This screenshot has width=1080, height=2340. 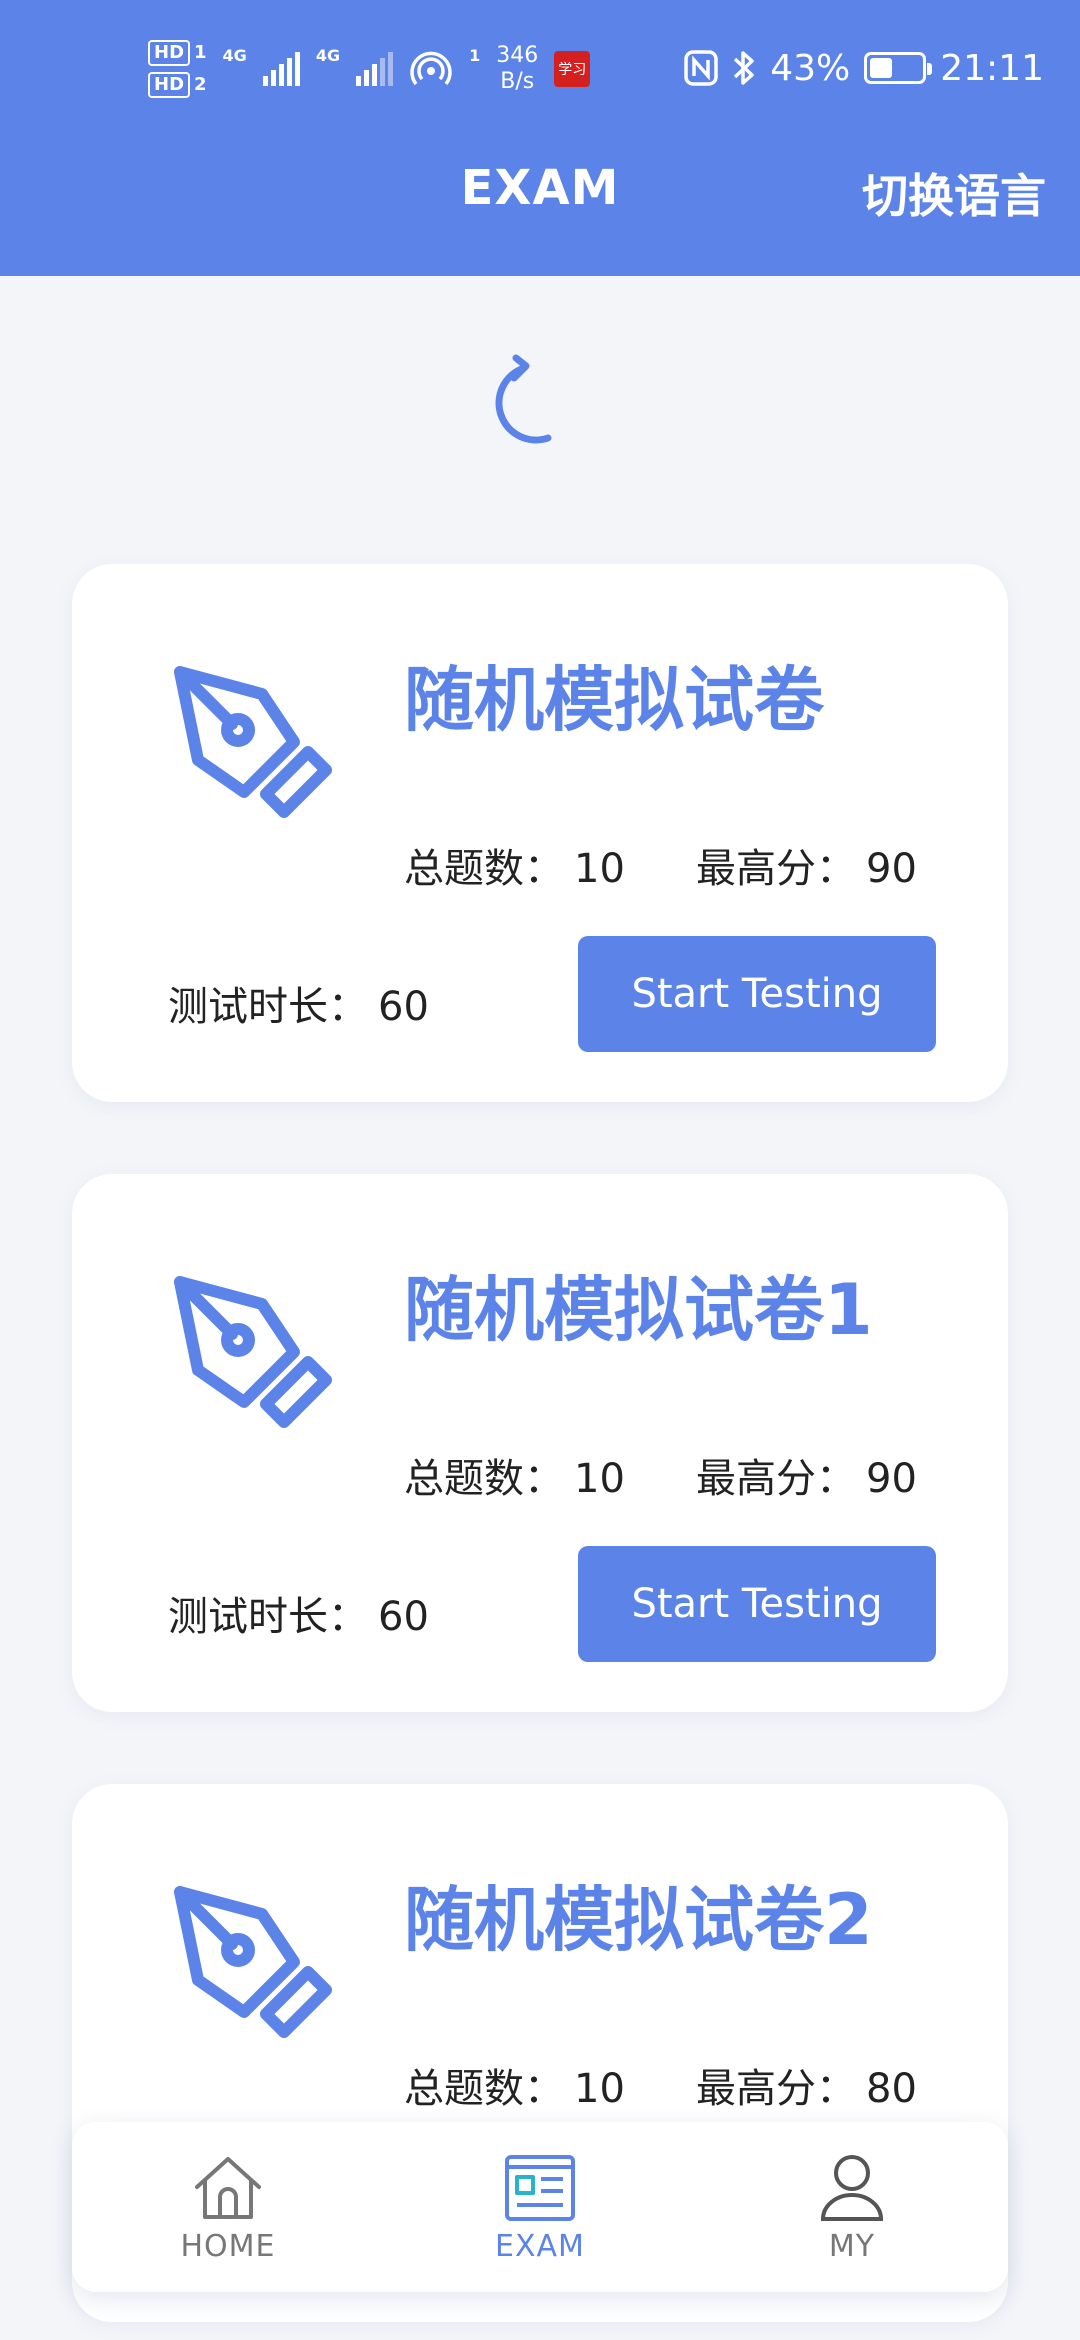 I want to click on home-icon, so click(x=228, y=2187).